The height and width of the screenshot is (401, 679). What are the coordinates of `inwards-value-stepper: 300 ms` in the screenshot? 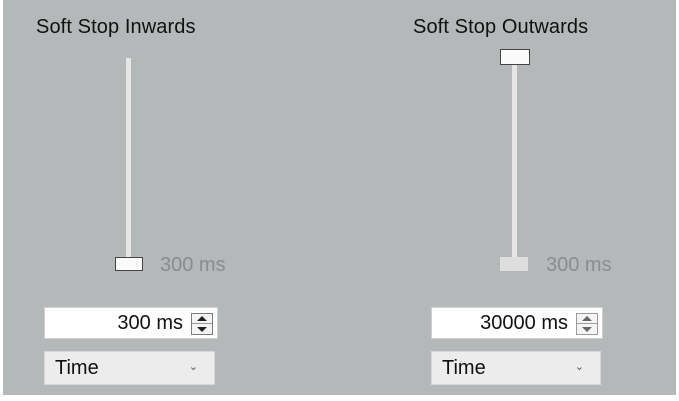 It's located at (131, 323).